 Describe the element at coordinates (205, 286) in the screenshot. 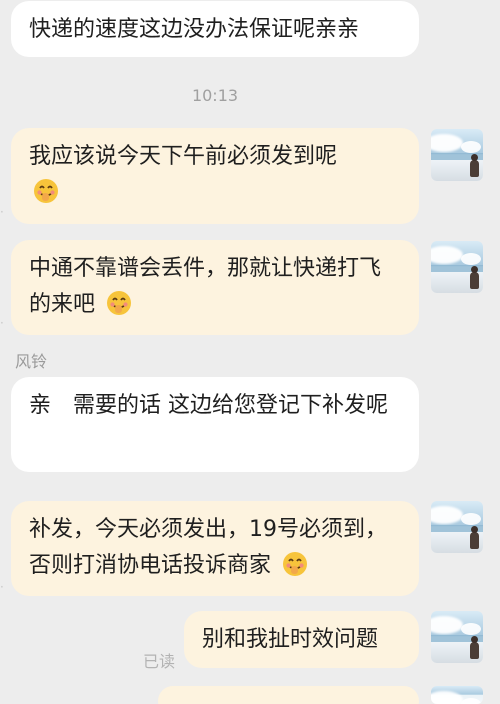

I see `message-text: 中通不靠谱会丢件，那就让快递打飞的来吧` at that location.